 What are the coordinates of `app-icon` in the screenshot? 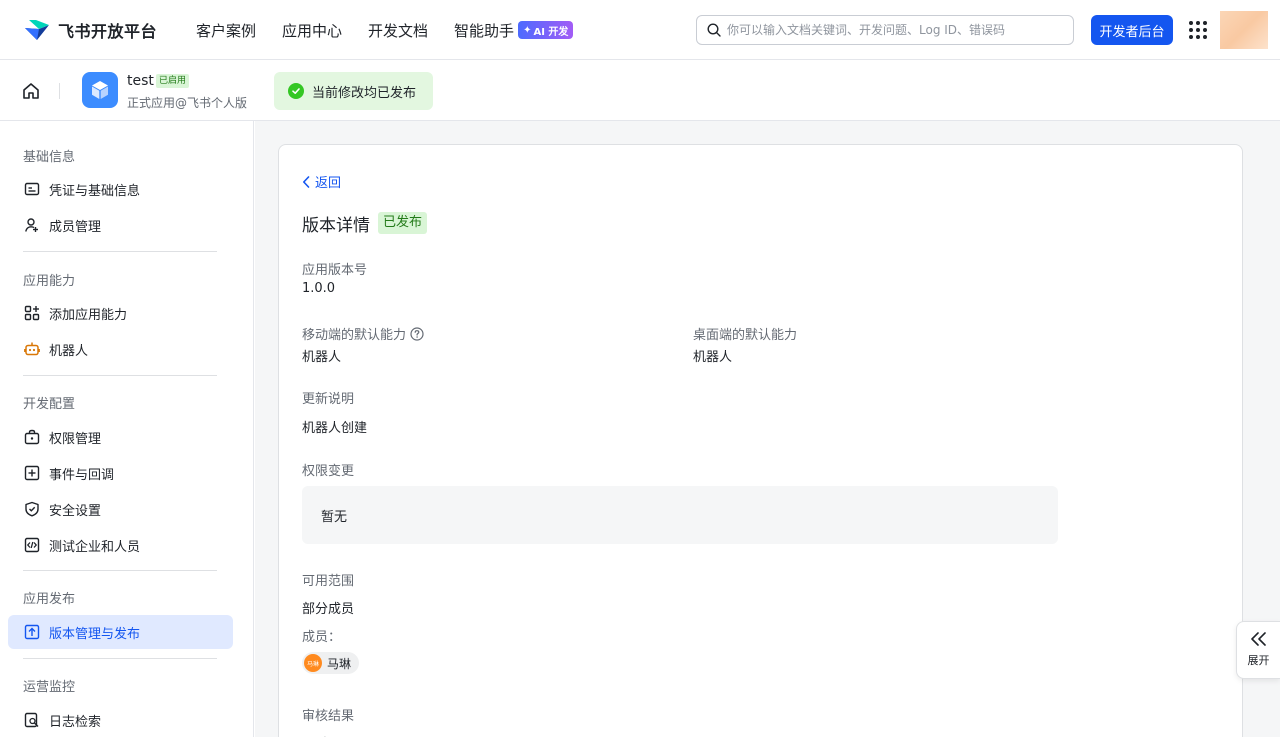 It's located at (100, 90).